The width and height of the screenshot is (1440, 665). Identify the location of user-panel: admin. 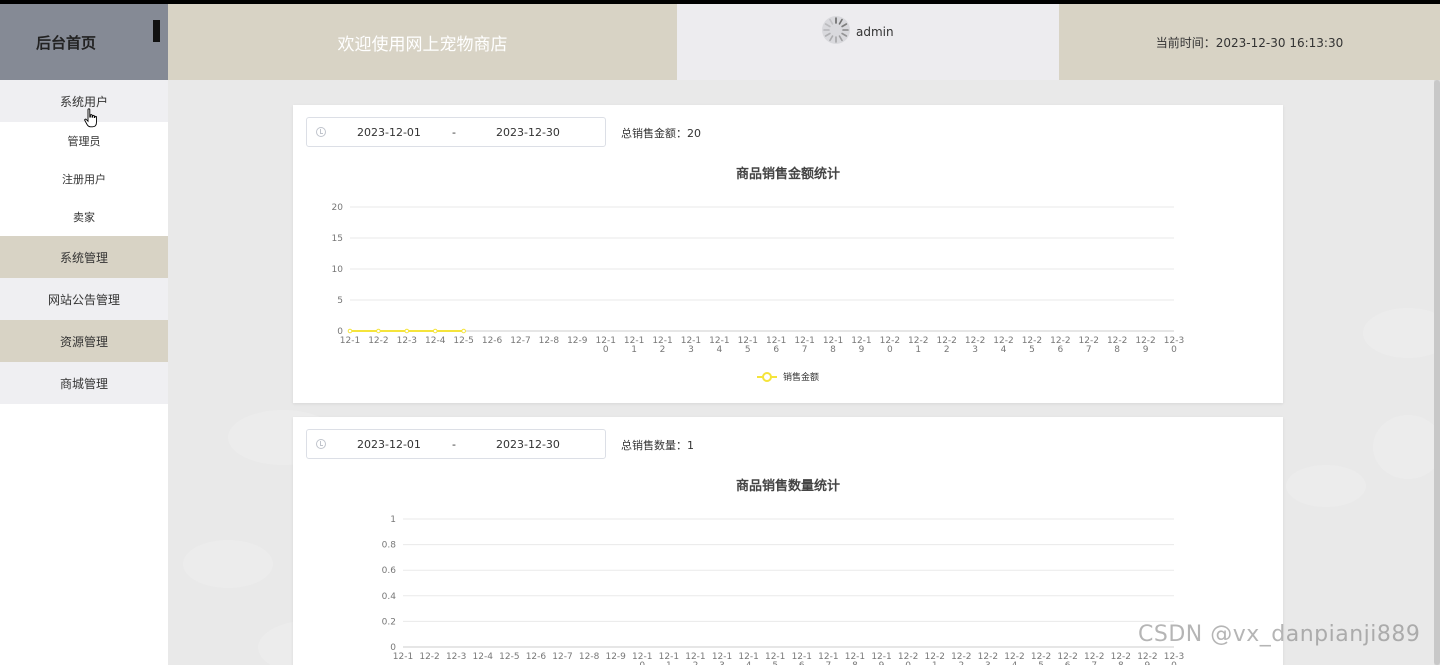
(868, 42).